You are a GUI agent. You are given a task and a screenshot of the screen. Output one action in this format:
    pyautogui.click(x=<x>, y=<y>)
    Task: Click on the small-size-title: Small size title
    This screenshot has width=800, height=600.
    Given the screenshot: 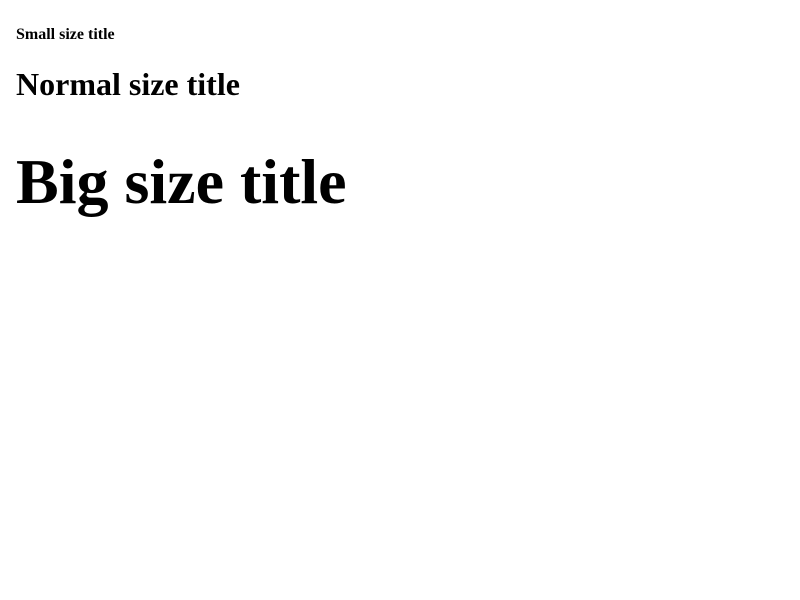 What is the action you would take?
    pyautogui.click(x=65, y=34)
    